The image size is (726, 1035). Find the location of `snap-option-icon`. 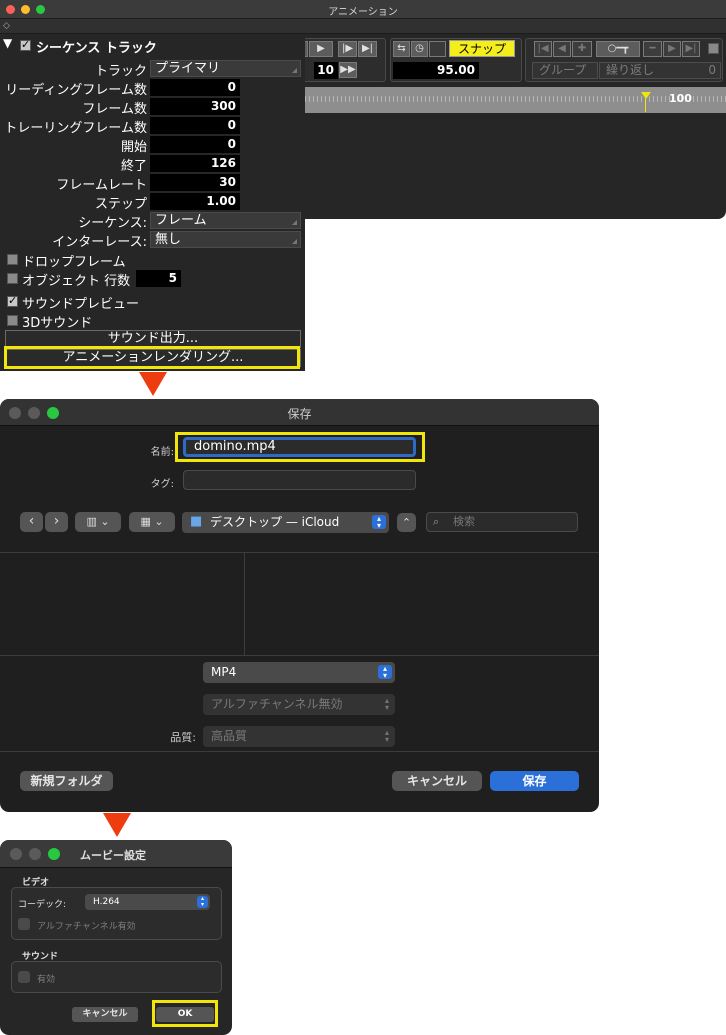

snap-option-icon is located at coordinates (437, 49).